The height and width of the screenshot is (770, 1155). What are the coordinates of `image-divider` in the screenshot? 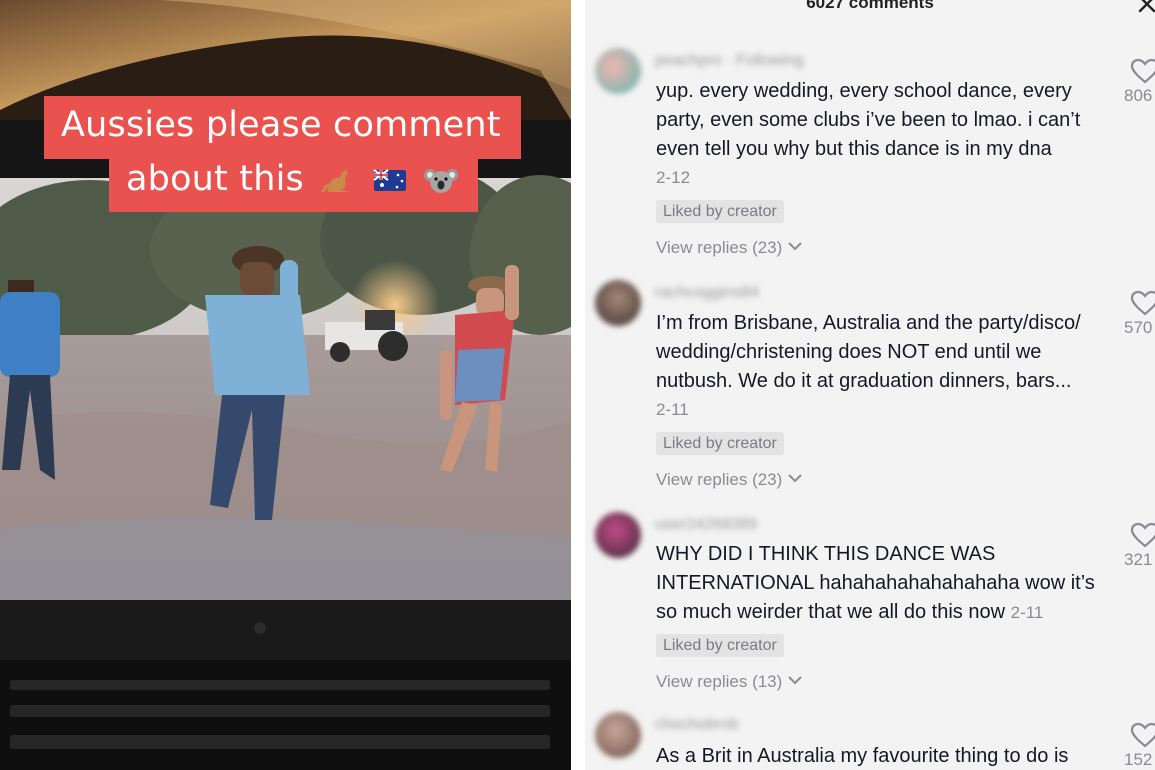 It's located at (578, 385).